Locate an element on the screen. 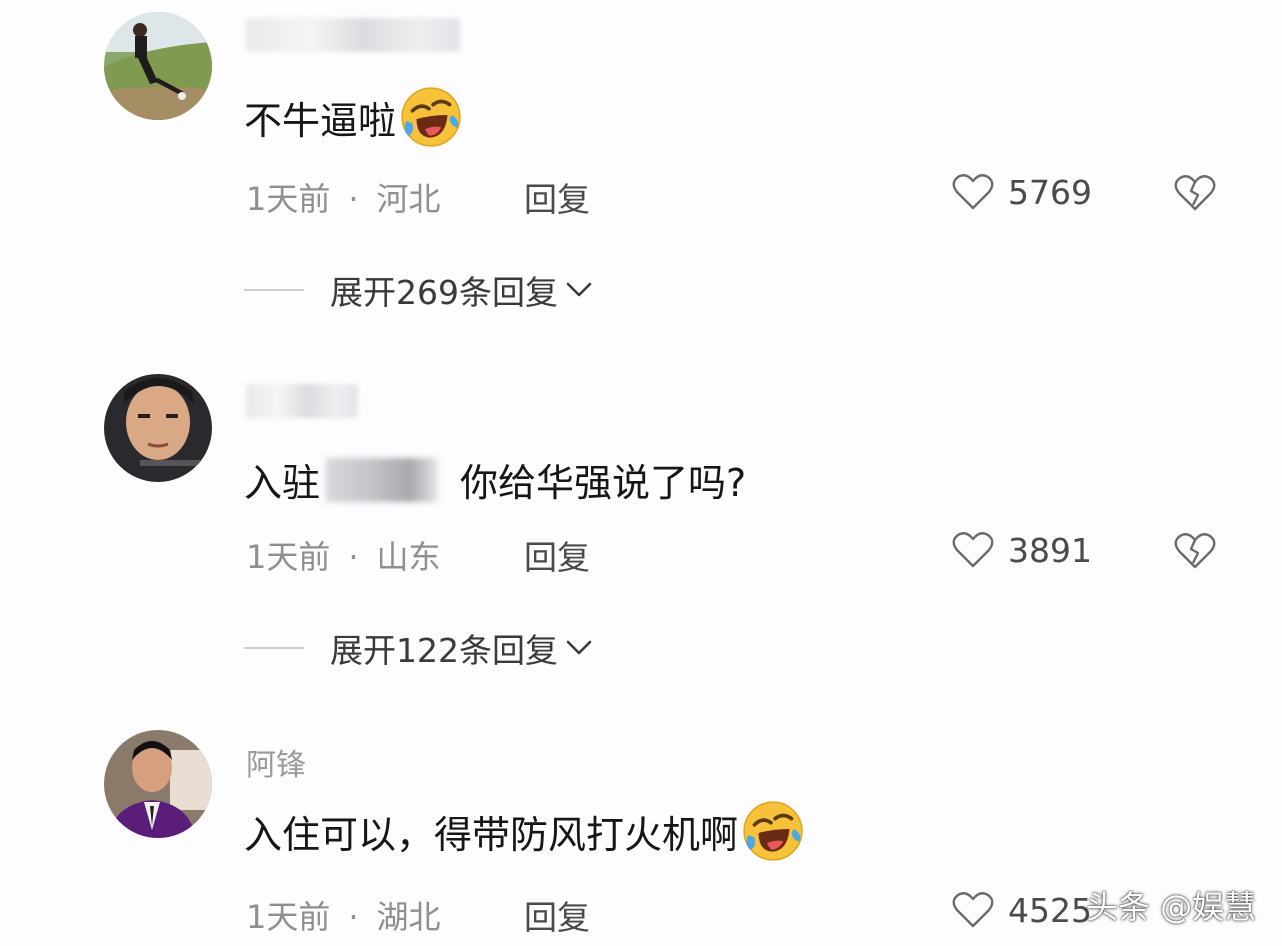 The width and height of the screenshot is (1282, 946). like-button: 3891 is located at coordinates (1022, 550).